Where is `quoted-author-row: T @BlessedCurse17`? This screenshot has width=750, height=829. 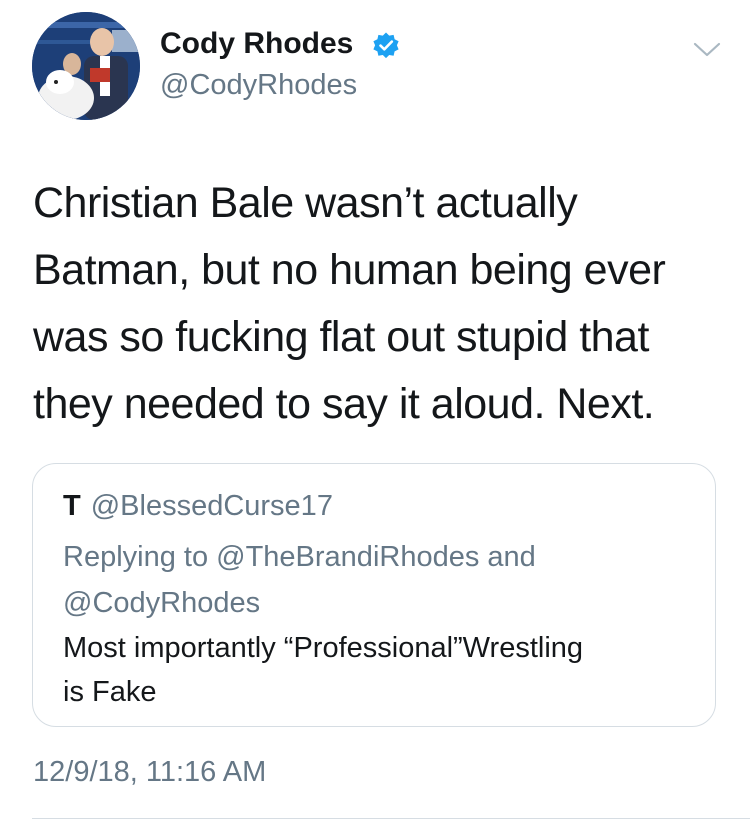
quoted-author-row: T @BlessedCurse17 is located at coordinates (198, 506).